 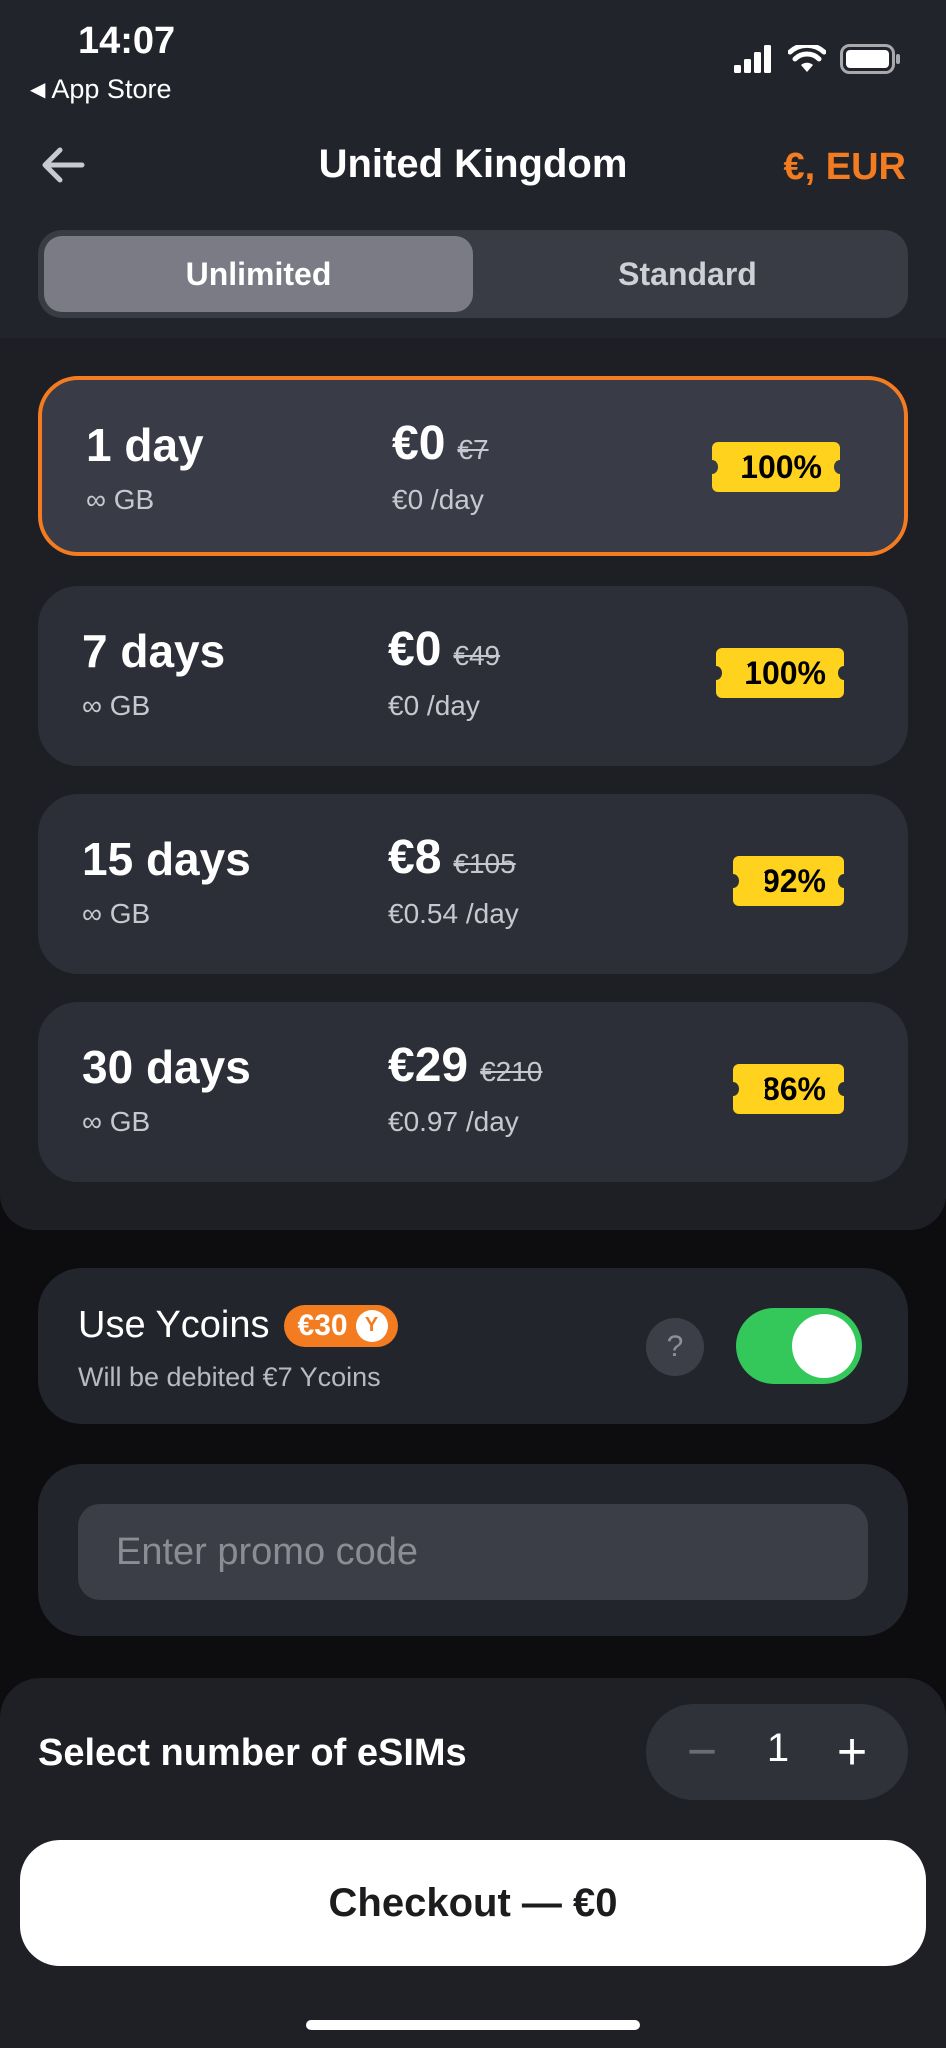 I want to click on status-icons, so click(x=818, y=59).